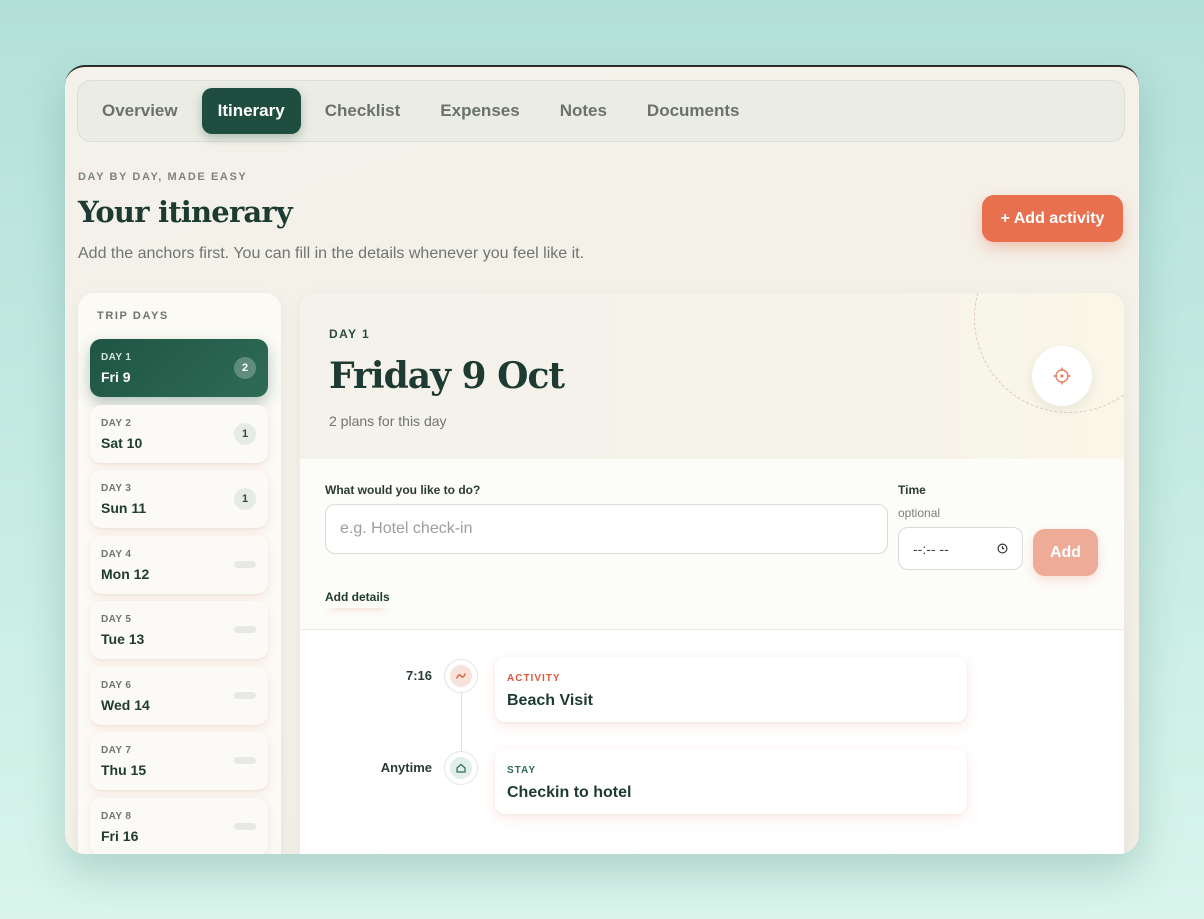 Image resolution: width=1204 pixels, height=919 pixels. Describe the element at coordinates (403, 490) in the screenshot. I see `what-label: What would you like to do?` at that location.